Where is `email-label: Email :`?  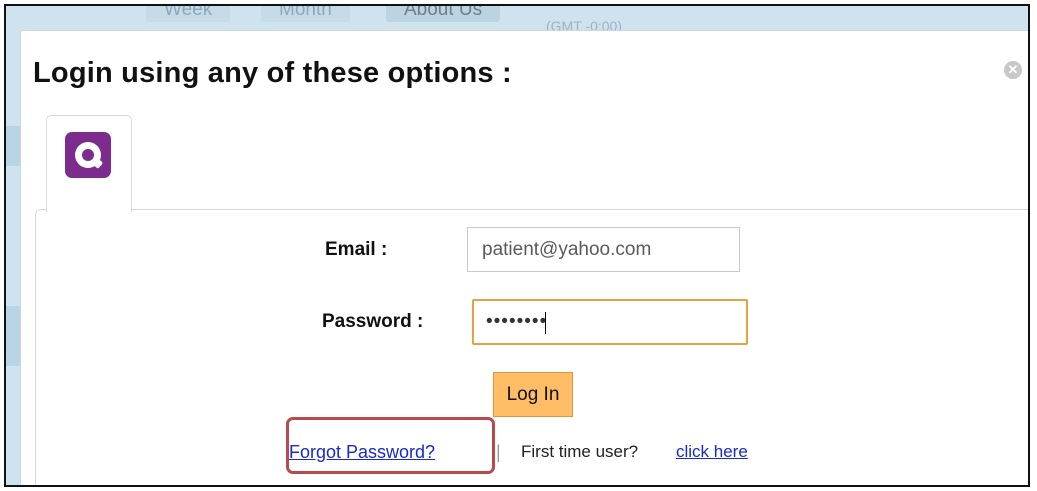 email-label: Email : is located at coordinates (356, 249).